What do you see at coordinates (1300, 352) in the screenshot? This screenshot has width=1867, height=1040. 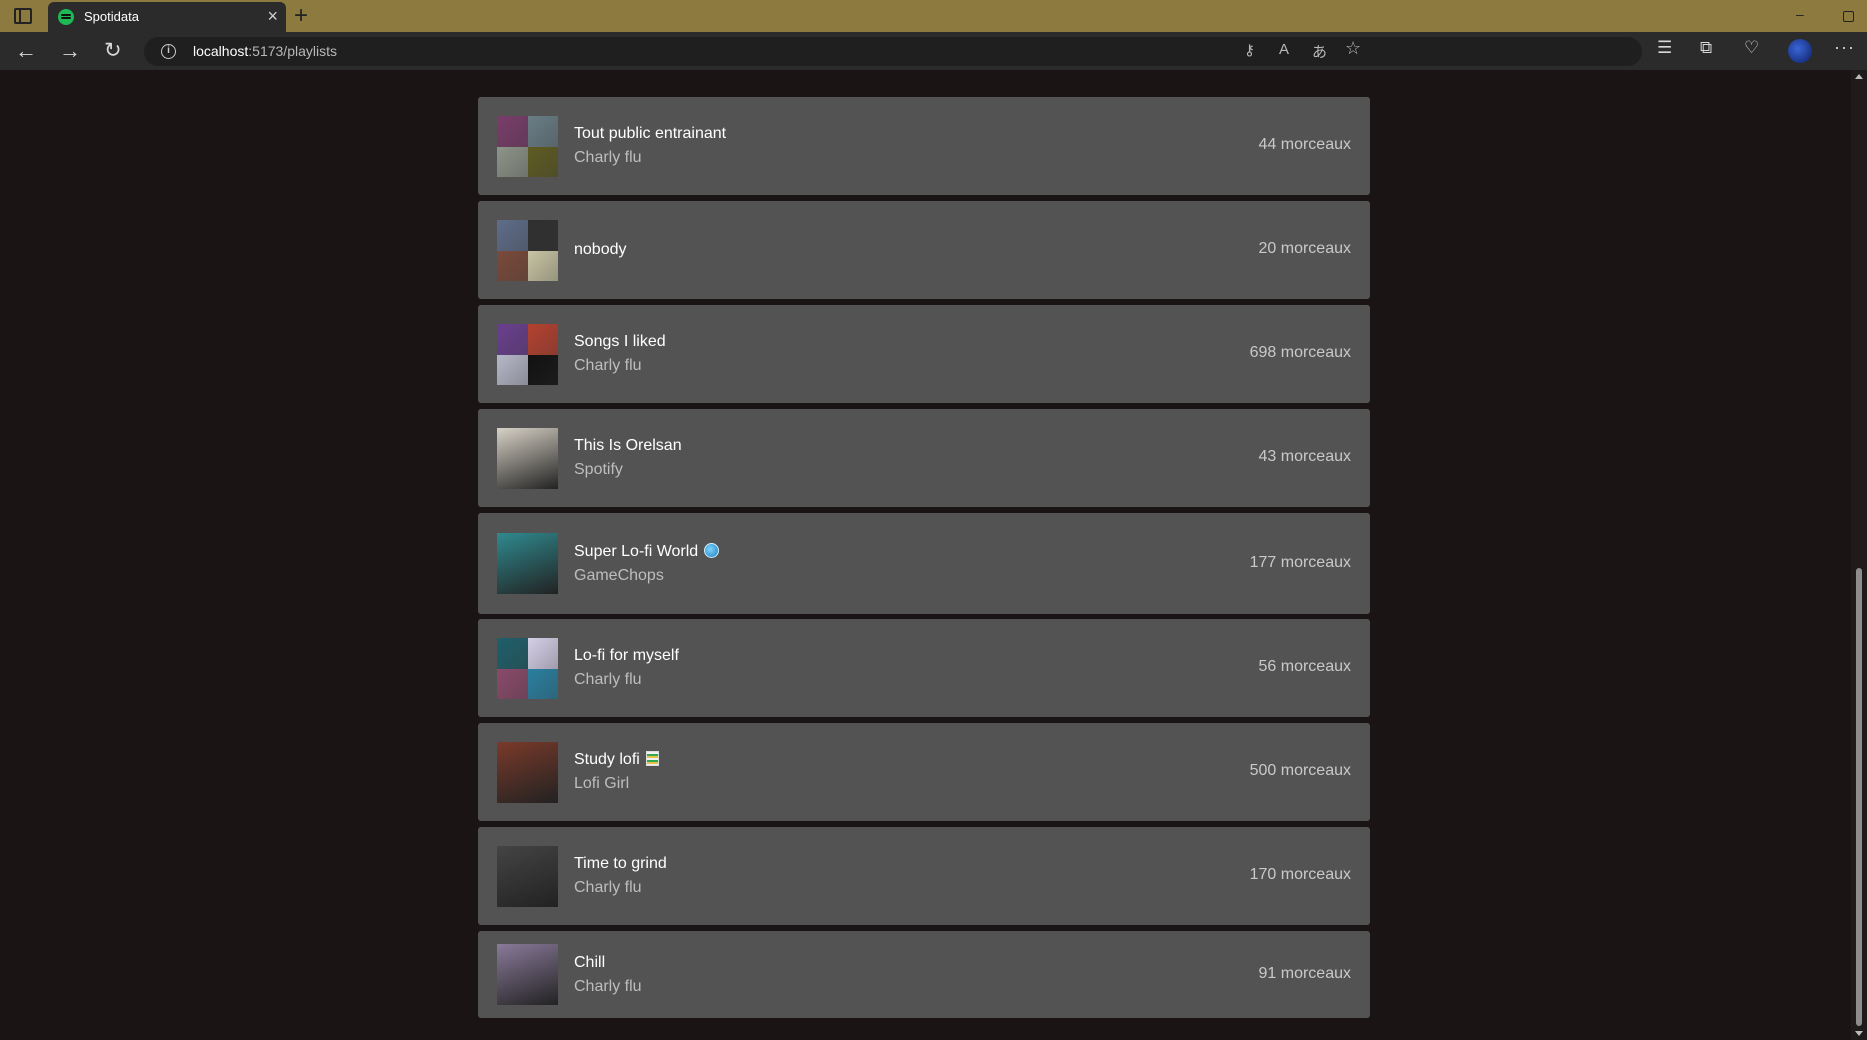 I see `playlist-track-count: 698 morceaux` at bounding box center [1300, 352].